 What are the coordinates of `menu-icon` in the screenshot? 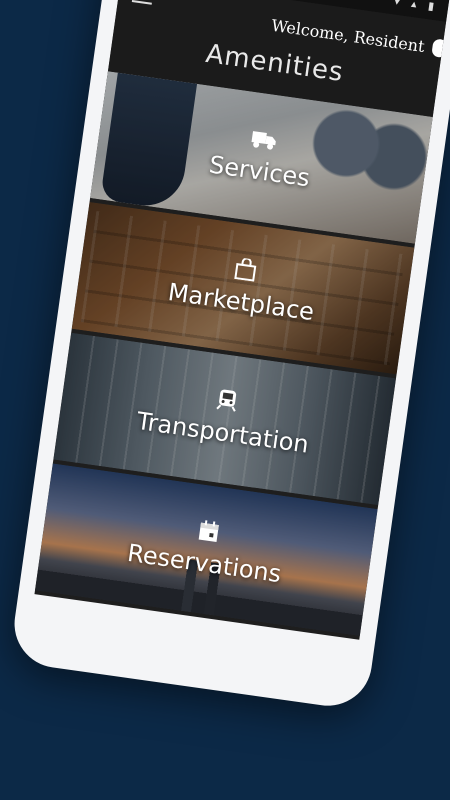 It's located at (142, 2).